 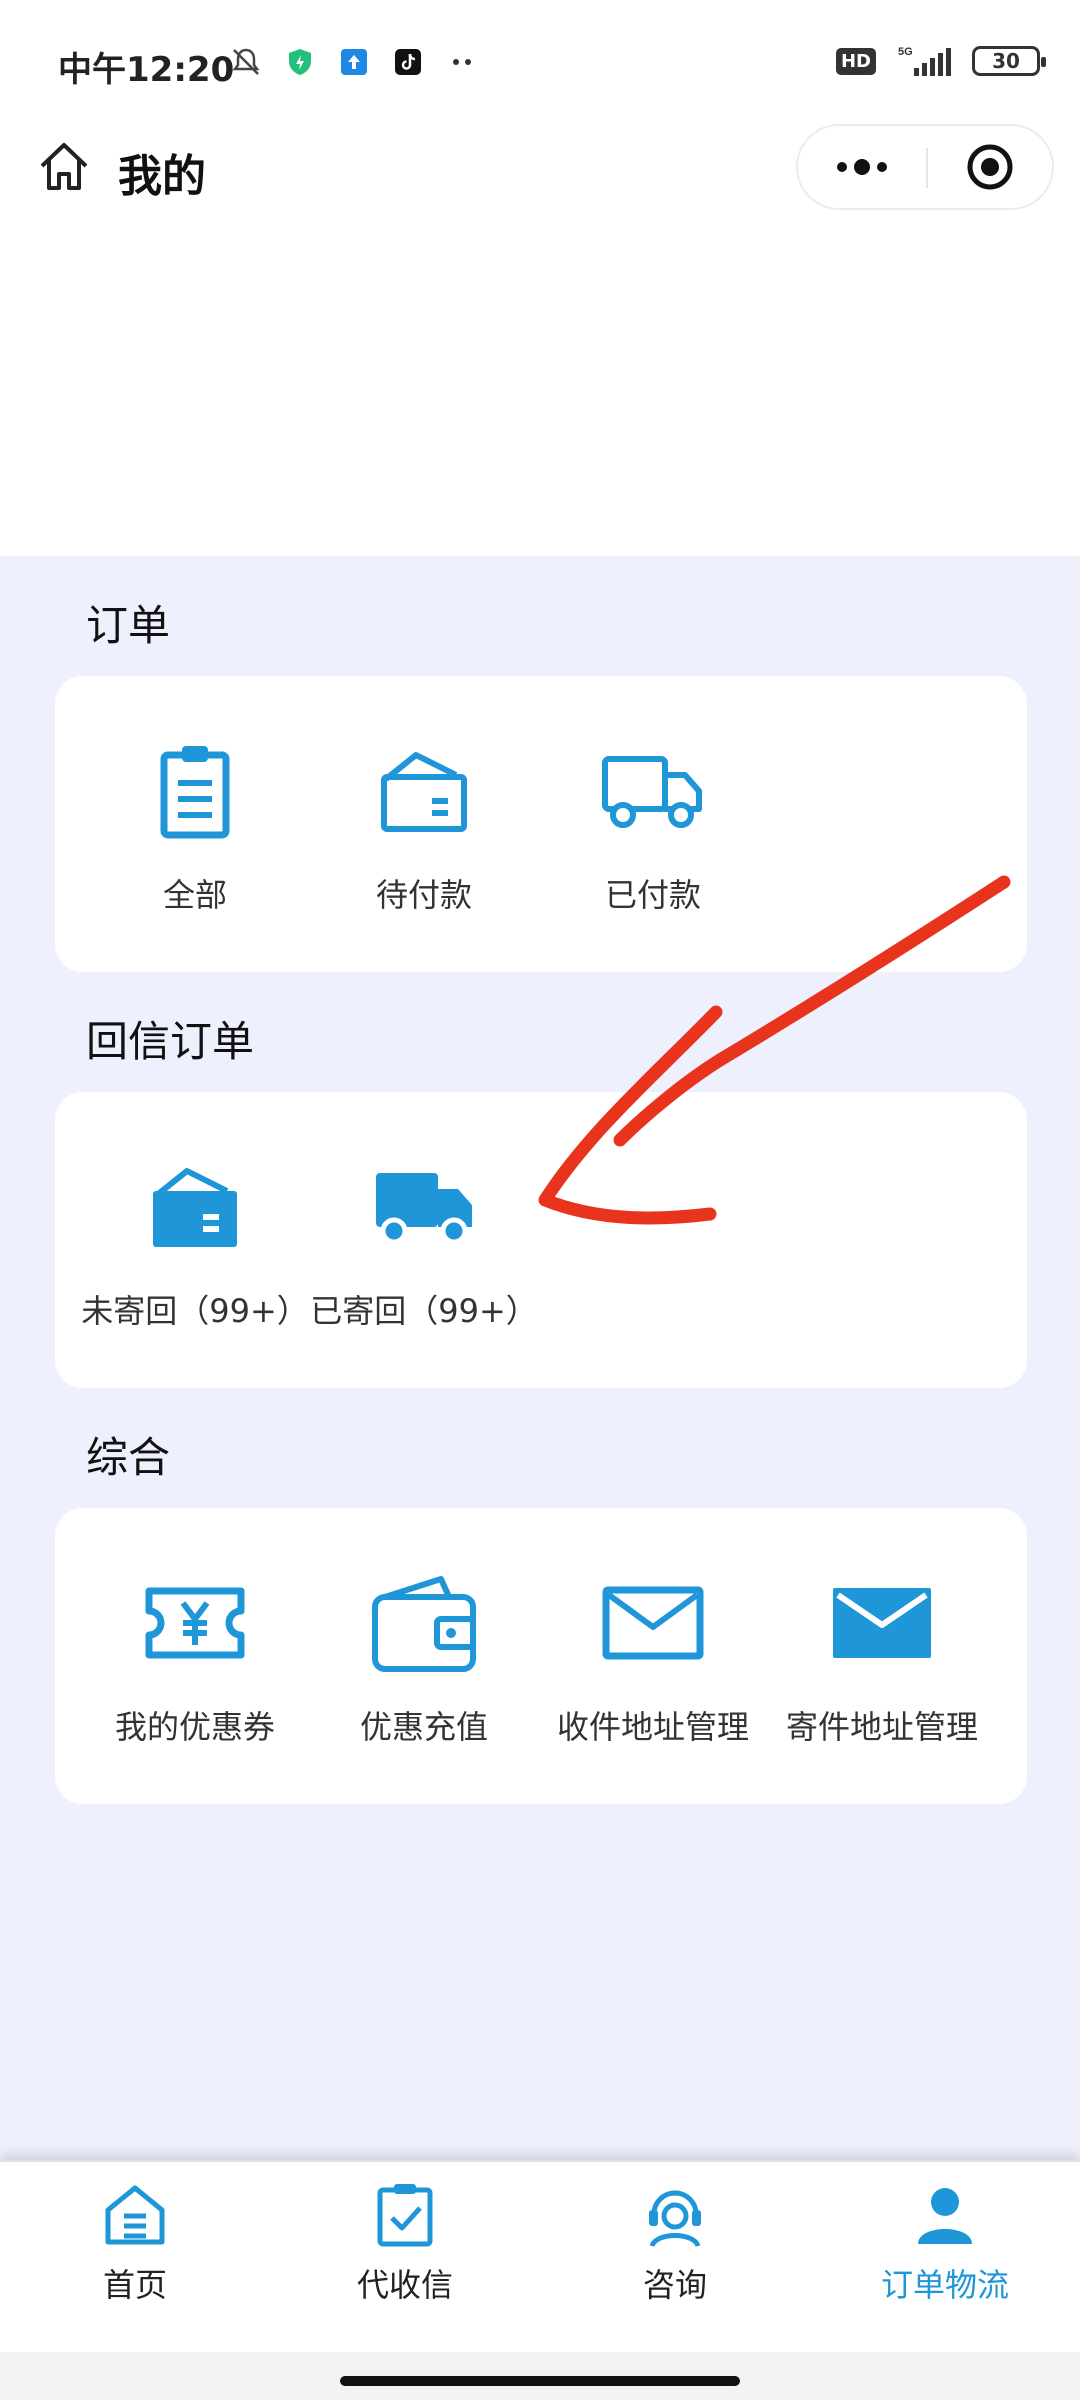 What do you see at coordinates (170, 1041) in the screenshot?
I see `section-title-reply-orders: 回信订单` at bounding box center [170, 1041].